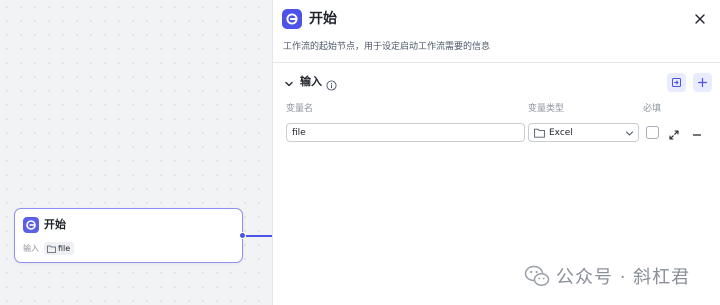 This screenshot has width=720, height=305. I want to click on close-button, so click(700, 19).